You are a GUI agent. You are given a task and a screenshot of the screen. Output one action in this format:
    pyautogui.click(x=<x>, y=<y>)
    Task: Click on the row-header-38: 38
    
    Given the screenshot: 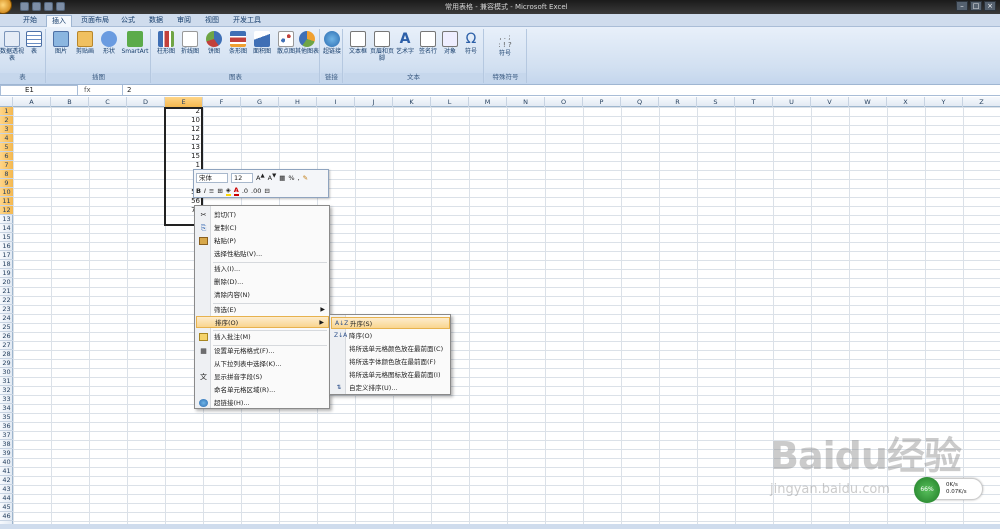 What is the action you would take?
    pyautogui.click(x=6, y=444)
    